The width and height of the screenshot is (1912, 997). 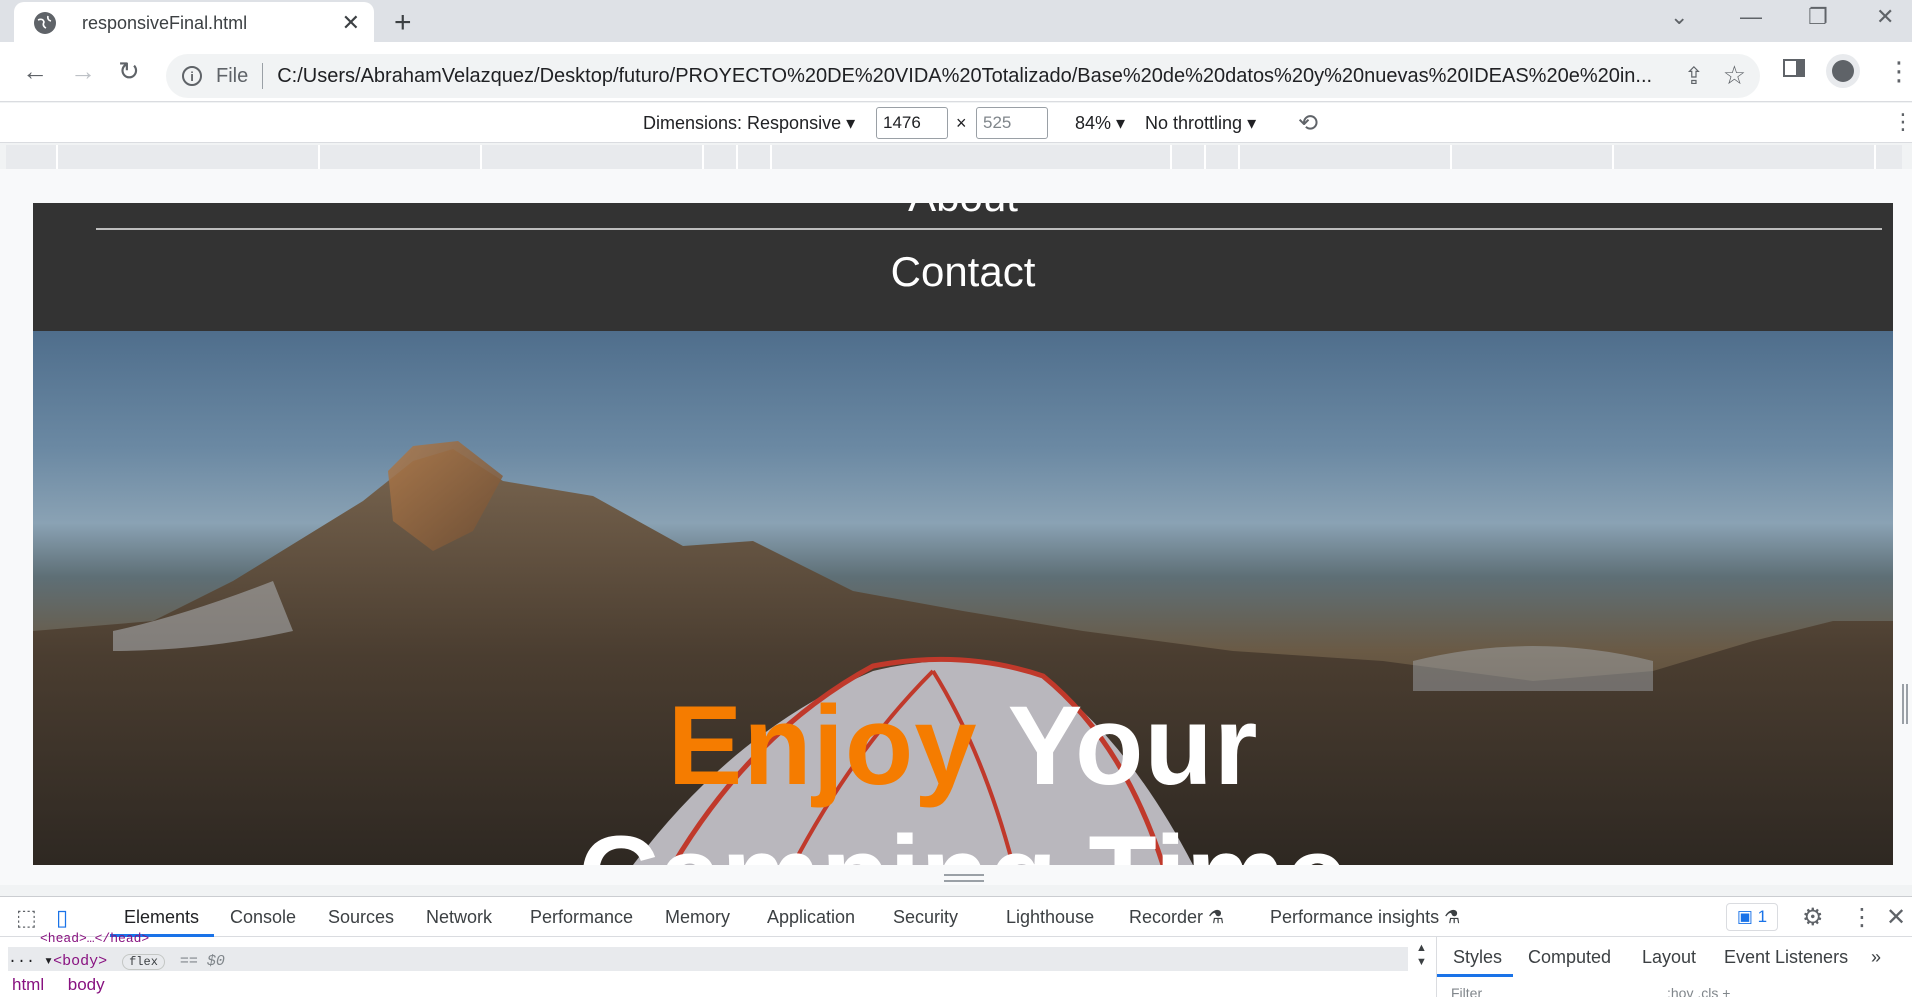 What do you see at coordinates (1679, 17) in the screenshot?
I see `chevron-down-icon: ⌄` at bounding box center [1679, 17].